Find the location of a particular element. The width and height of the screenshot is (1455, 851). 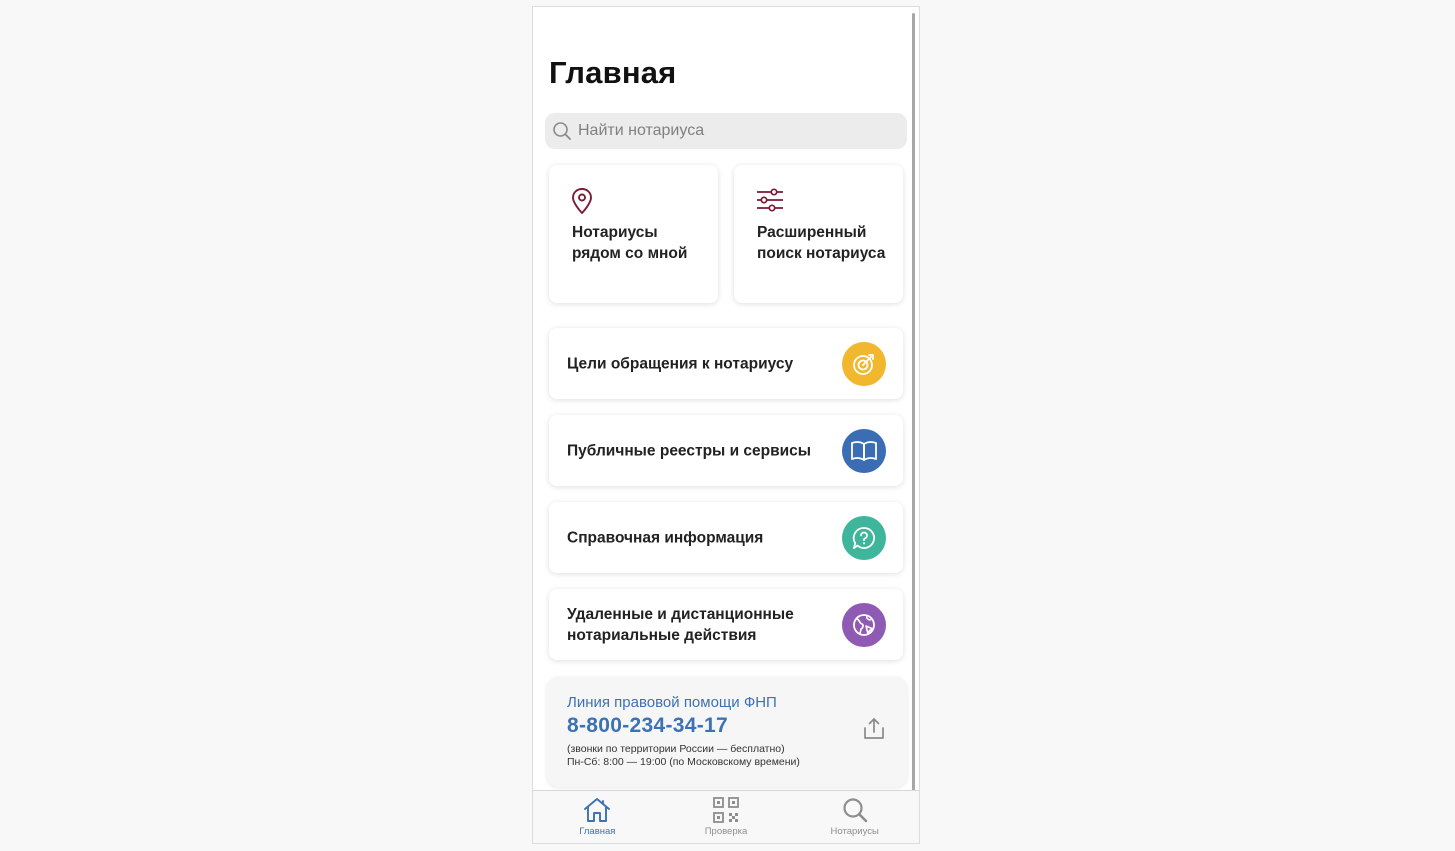

tab-label: Проверка is located at coordinates (726, 831).